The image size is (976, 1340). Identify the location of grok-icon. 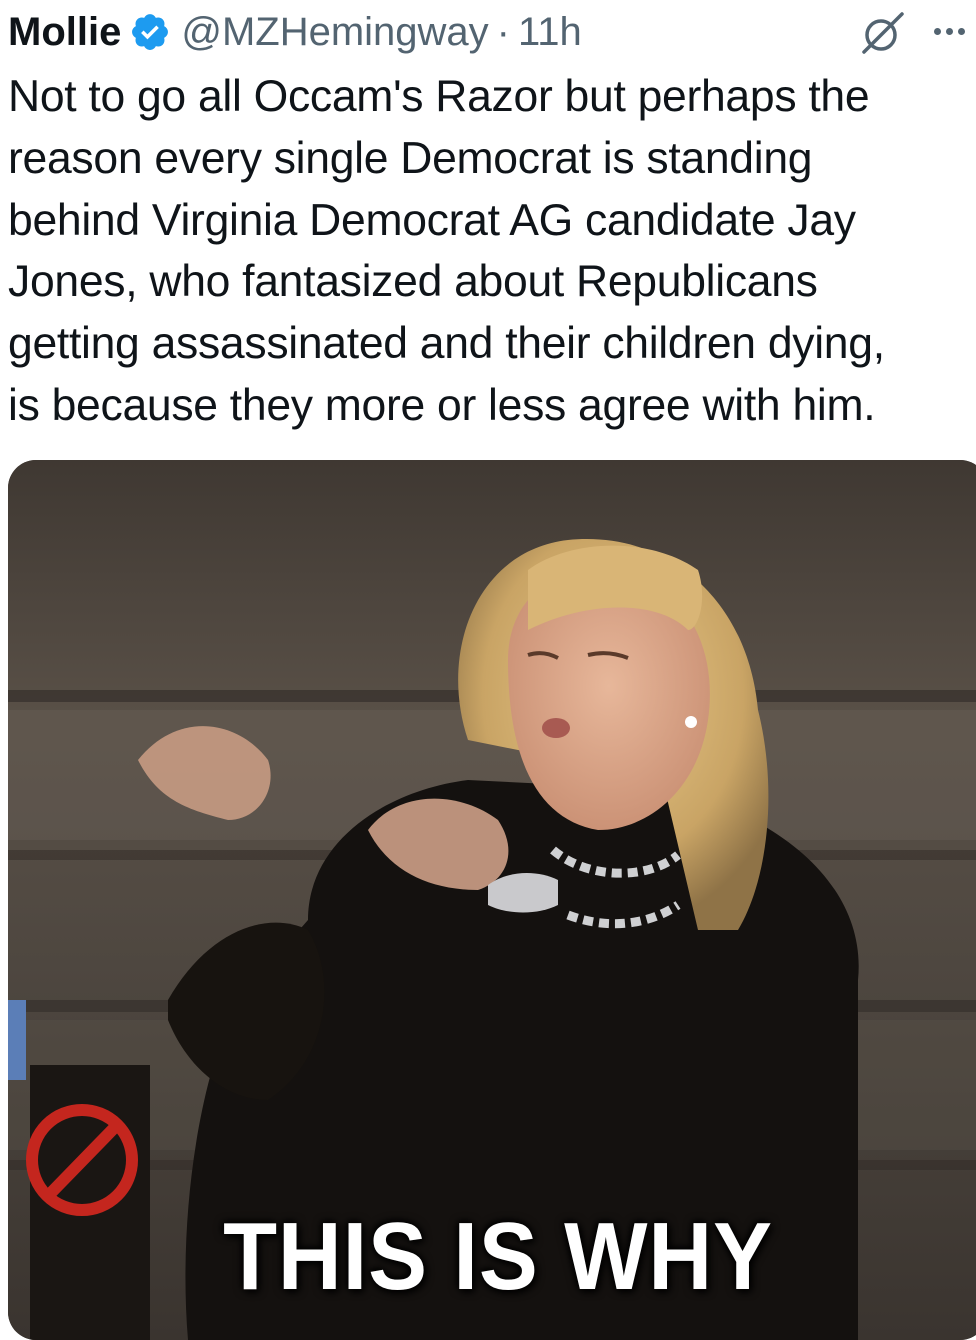
(883, 33).